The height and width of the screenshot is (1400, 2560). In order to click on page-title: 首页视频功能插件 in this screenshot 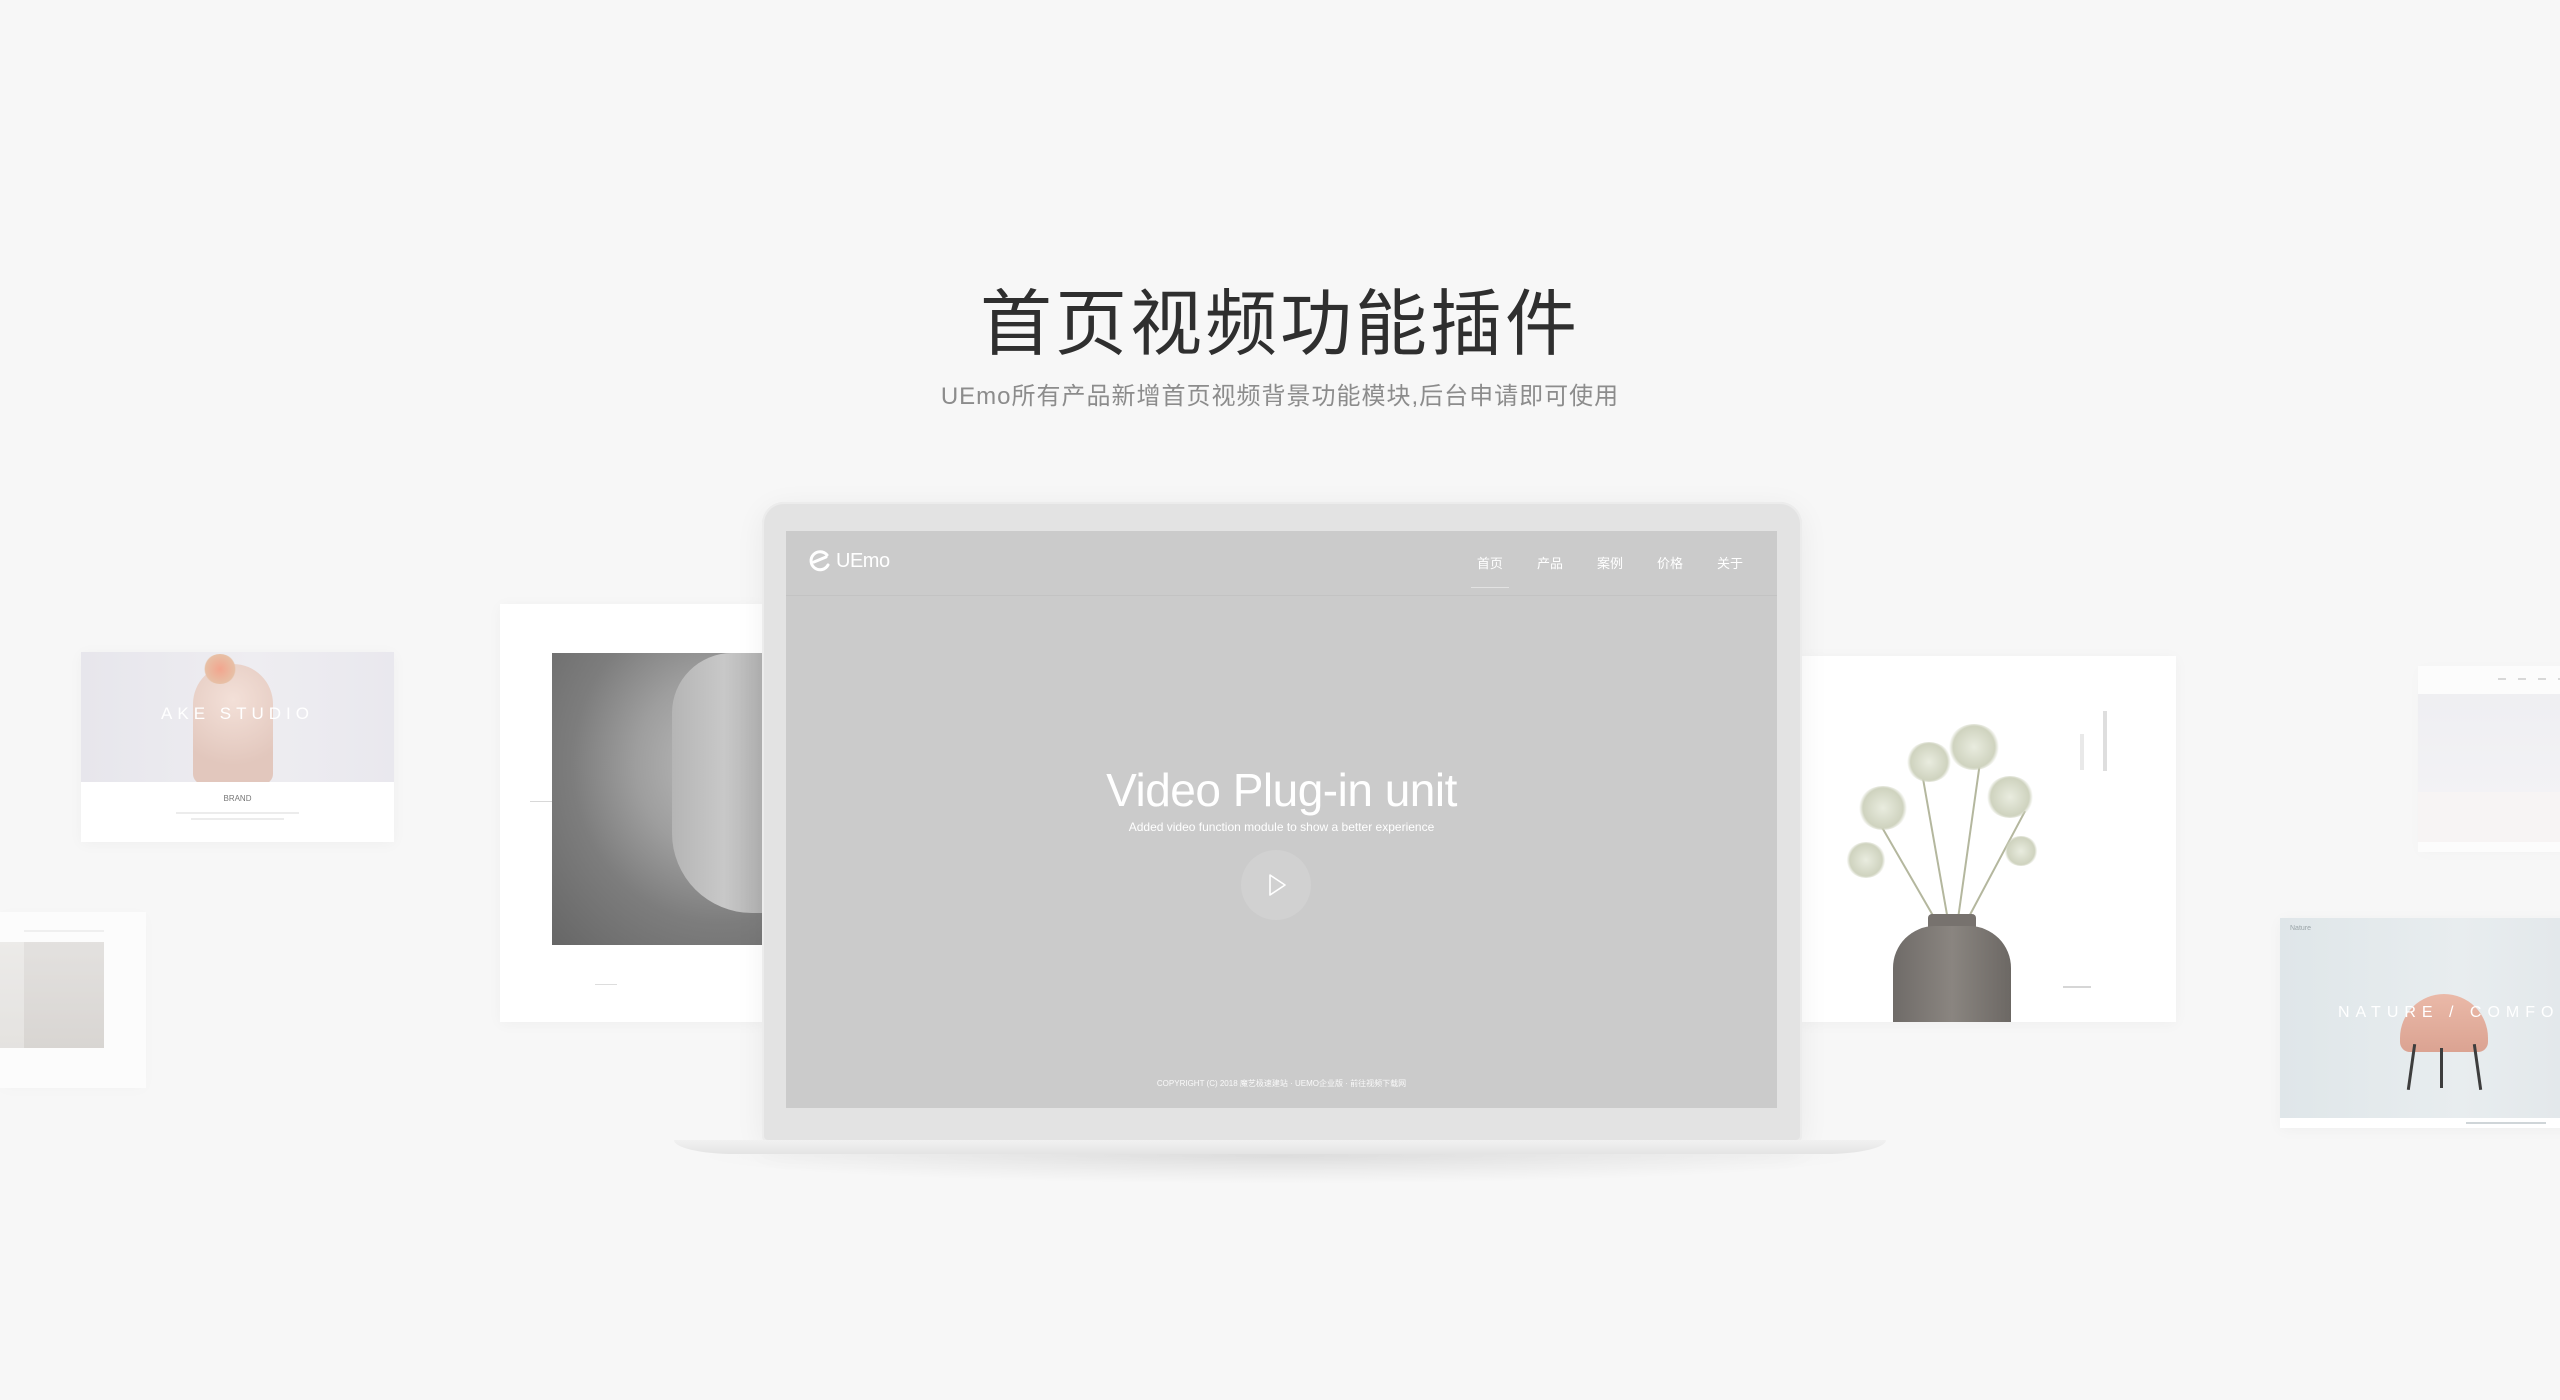, I will do `click(1279, 325)`.